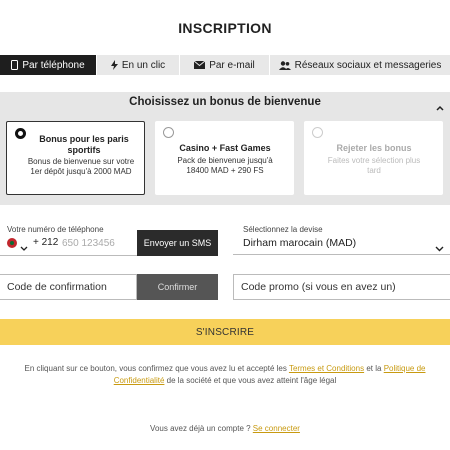 This screenshot has height=450, width=450. I want to click on bonus-option-title: Casino + Fast Games, so click(225, 148).